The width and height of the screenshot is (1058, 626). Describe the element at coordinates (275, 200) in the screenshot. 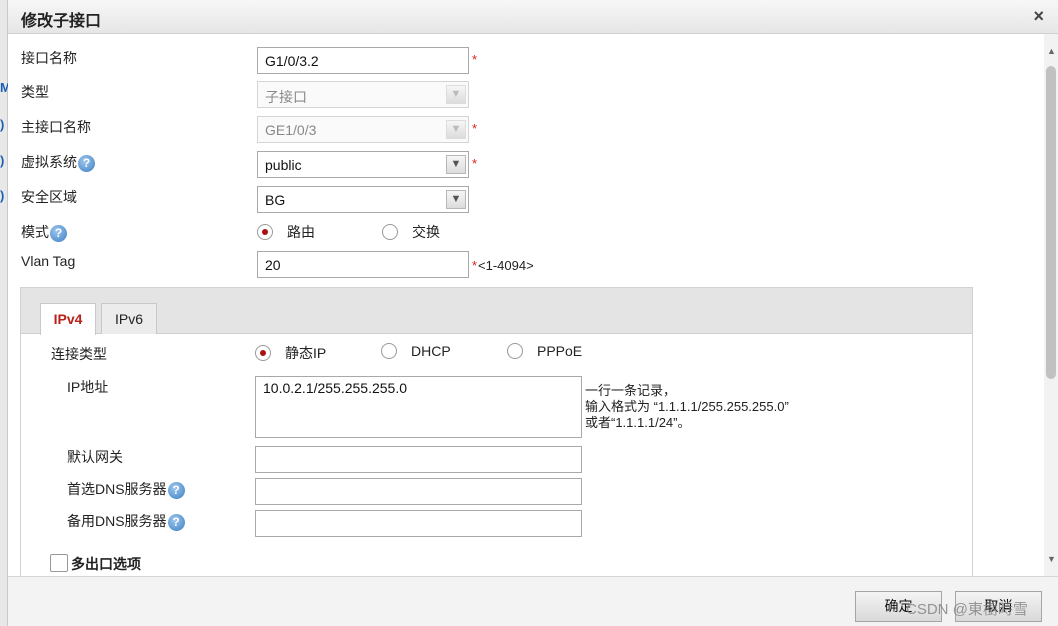

I see `security-zone-value: BG` at that location.